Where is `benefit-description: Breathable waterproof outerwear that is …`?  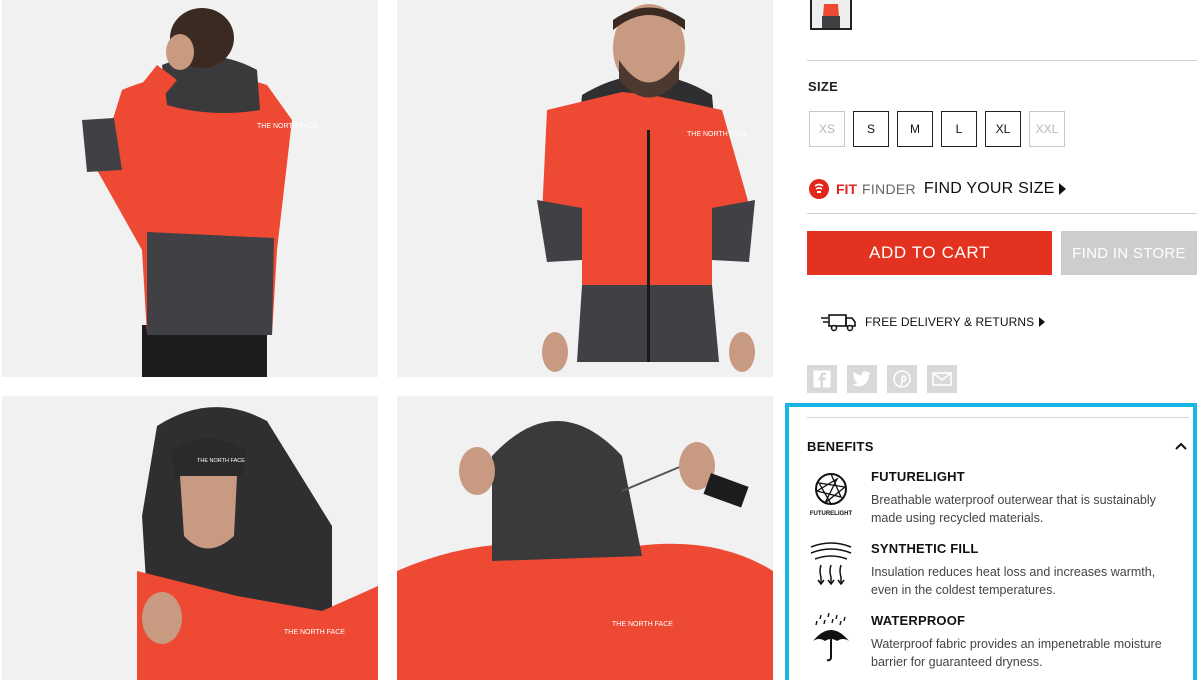
benefit-description: Breathable waterproof outerwear that is … is located at coordinates (1013, 509).